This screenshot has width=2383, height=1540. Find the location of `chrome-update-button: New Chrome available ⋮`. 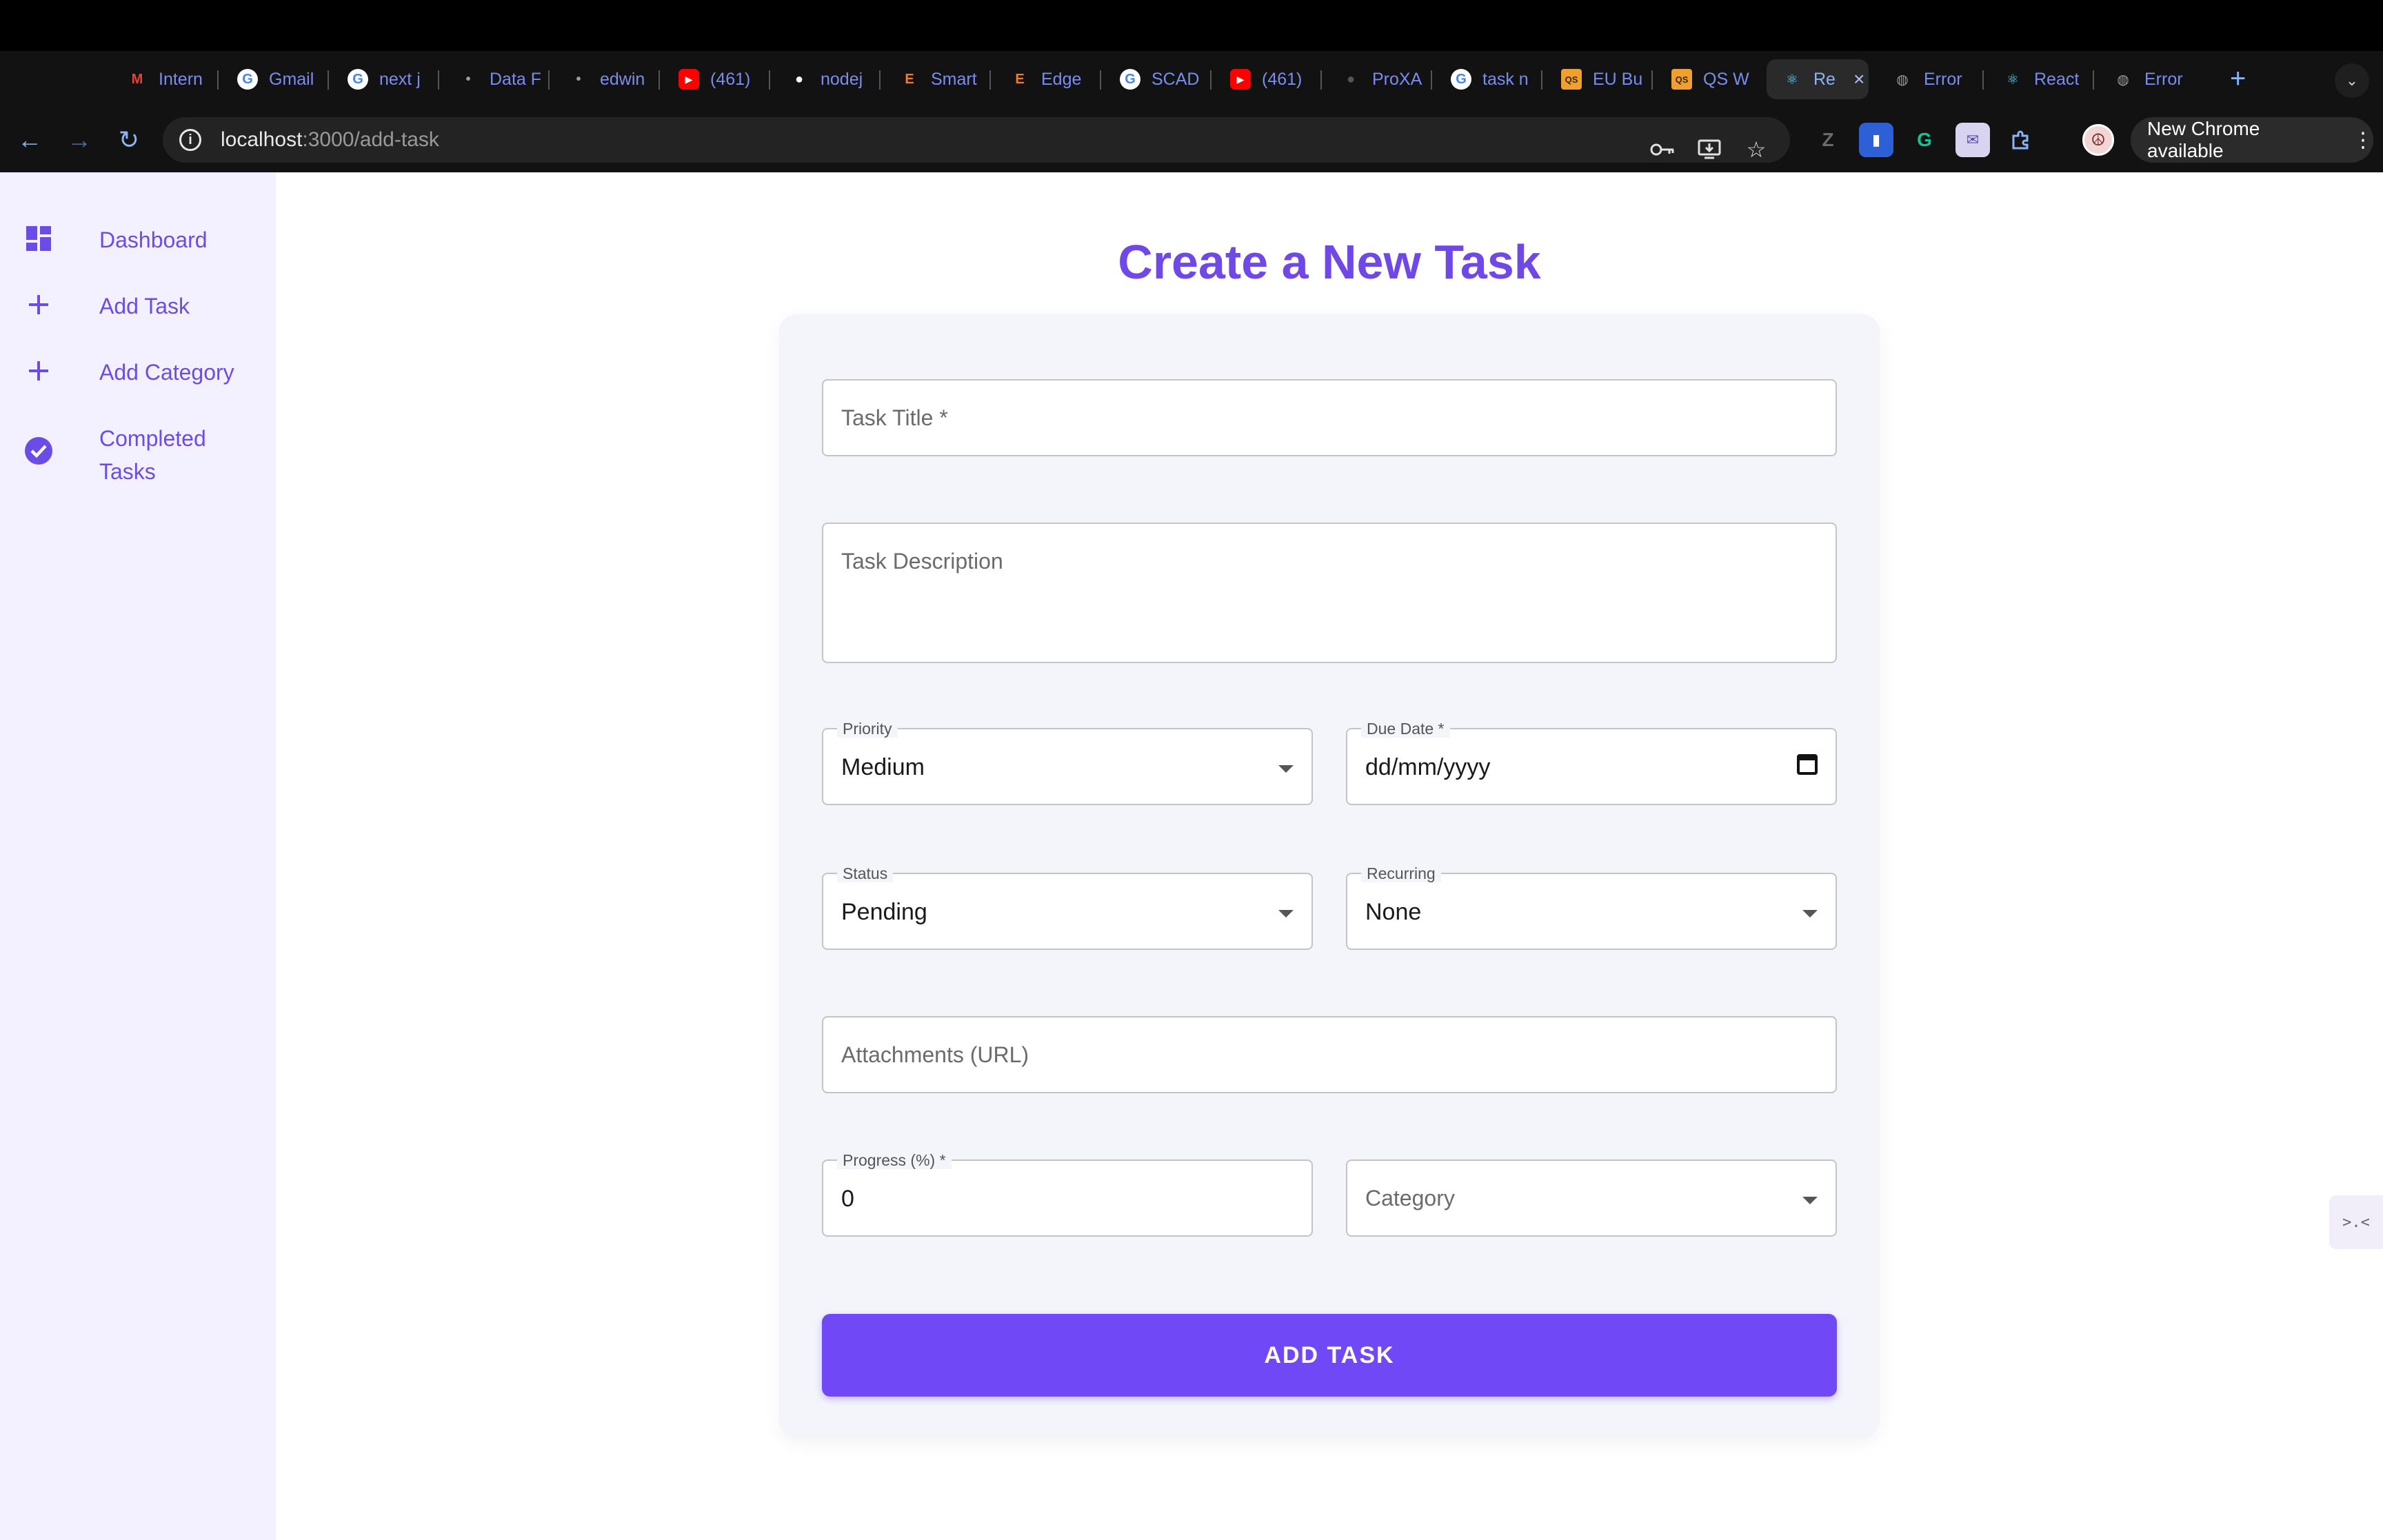

chrome-update-button: New Chrome available ⋮ is located at coordinates (2252, 140).